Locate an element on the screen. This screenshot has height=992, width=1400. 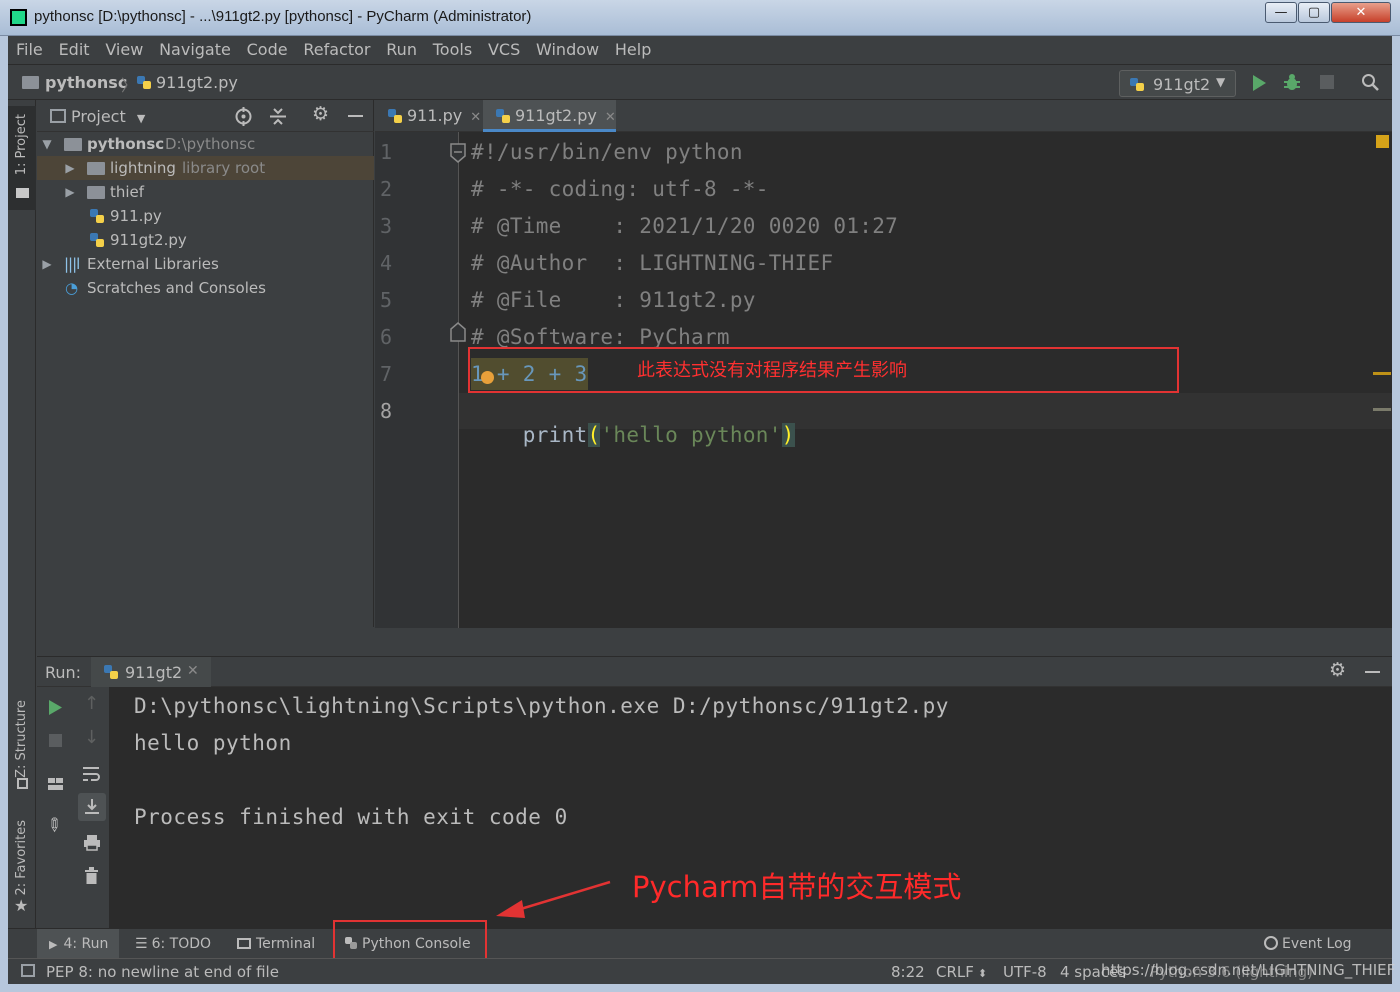
scratches-icon: ◔ is located at coordinates (72, 288).